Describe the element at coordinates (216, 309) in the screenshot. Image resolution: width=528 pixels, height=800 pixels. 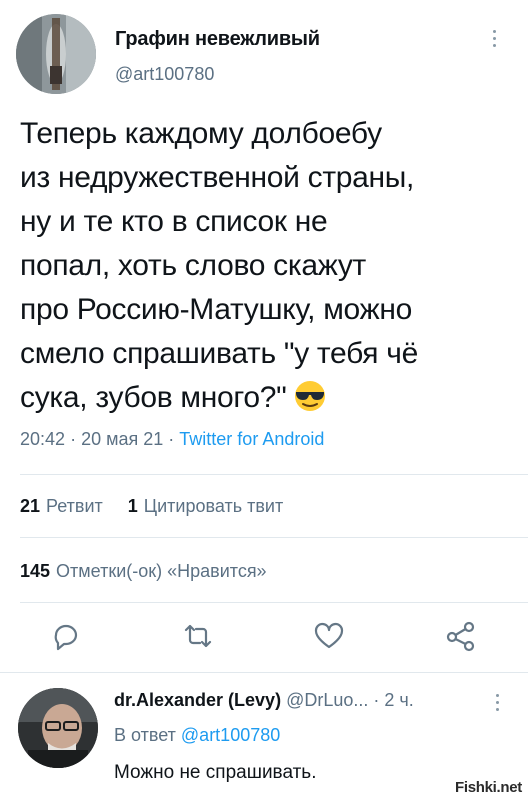
I see `tweet-text-line: про Россию-Матушку, можно` at that location.